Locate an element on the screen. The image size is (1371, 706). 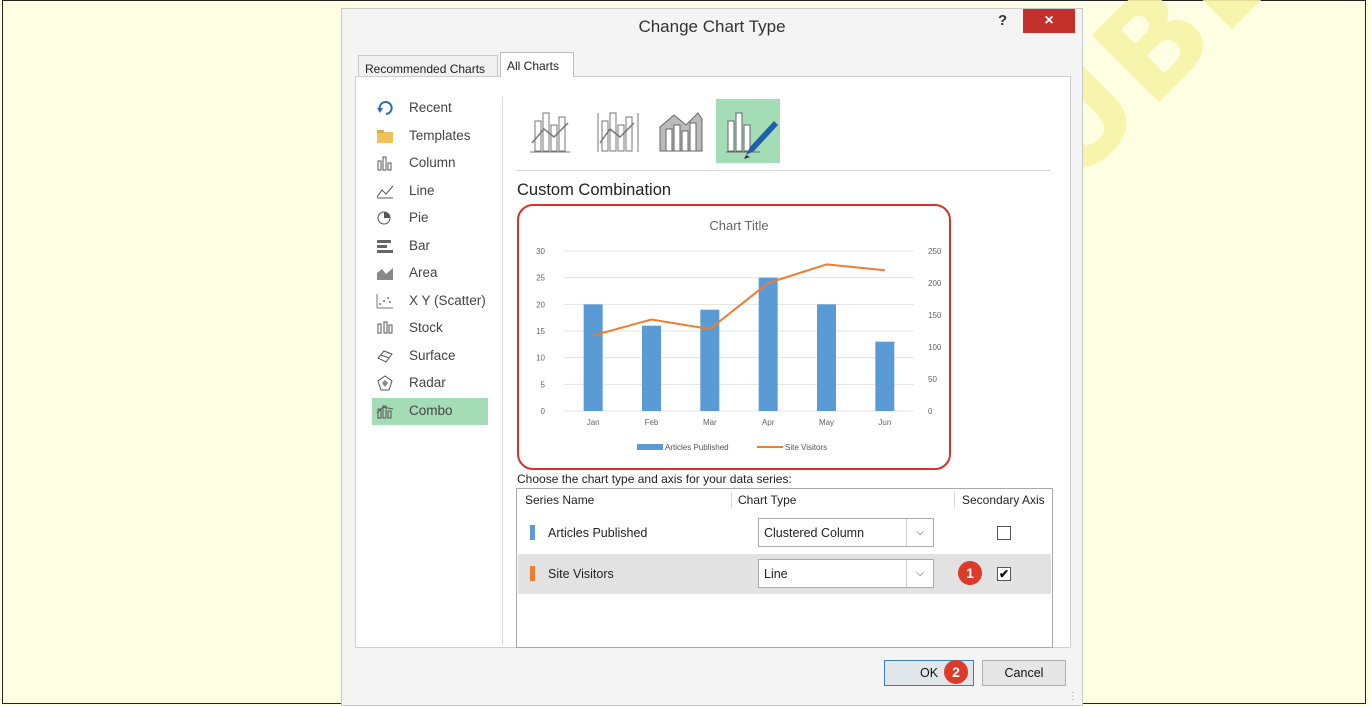
recent-icon is located at coordinates (385, 108).